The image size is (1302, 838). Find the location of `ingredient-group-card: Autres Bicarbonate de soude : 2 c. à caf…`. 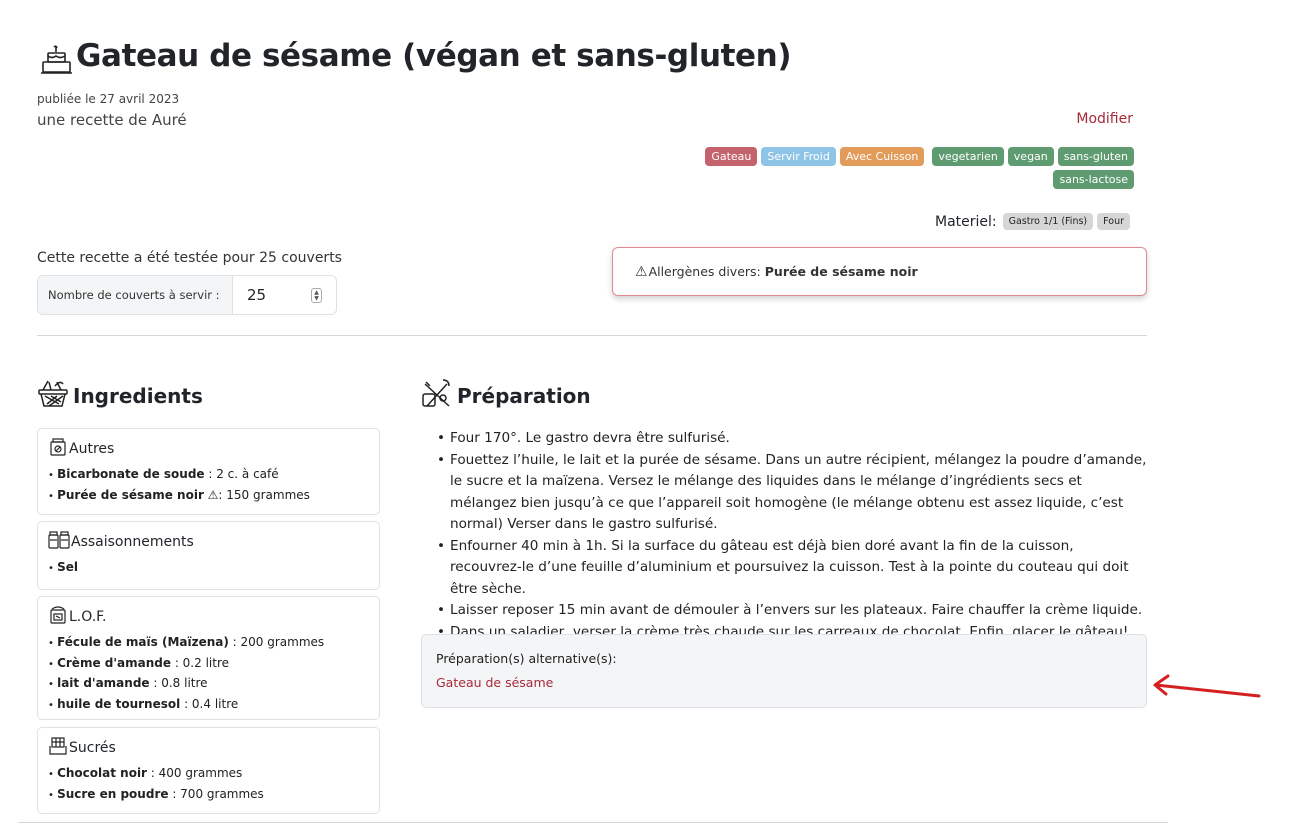

ingredient-group-card: Autres Bicarbonate de soude : 2 c. à caf… is located at coordinates (208, 471).